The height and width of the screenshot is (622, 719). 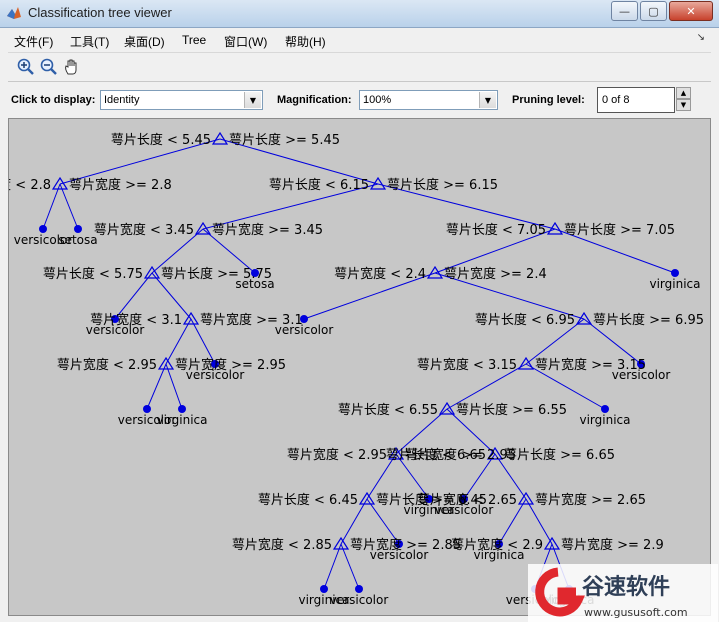 I want to click on menu-tree: Tree, so click(x=194, y=40).